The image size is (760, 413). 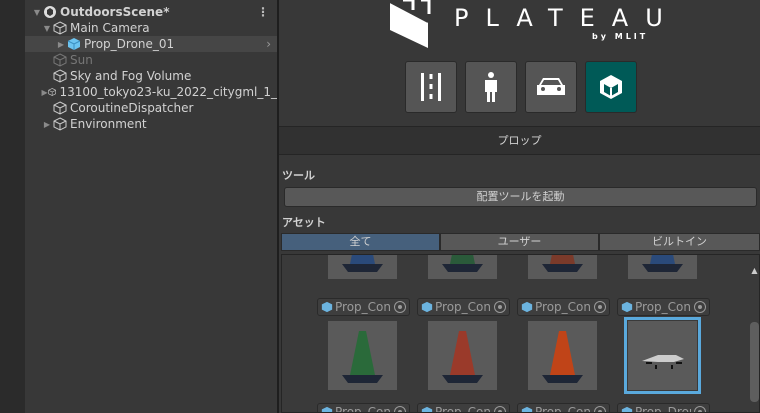 What do you see at coordinates (753, 270) in the screenshot?
I see `scroll-up-icon: ▲` at bounding box center [753, 270].